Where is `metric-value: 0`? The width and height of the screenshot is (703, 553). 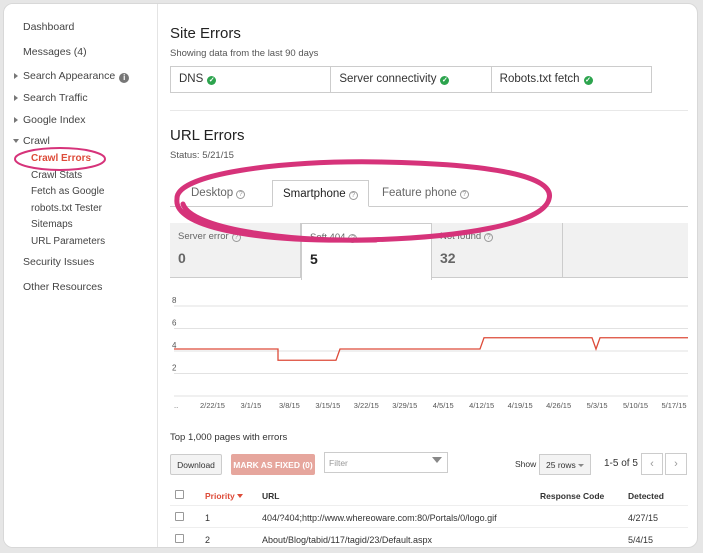 metric-value: 0 is located at coordinates (182, 258).